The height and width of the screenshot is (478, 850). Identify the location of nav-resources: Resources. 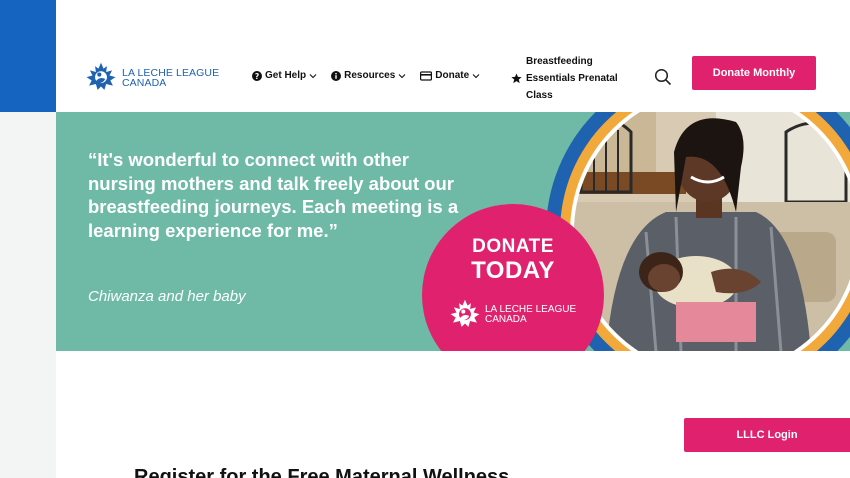
(368, 75).